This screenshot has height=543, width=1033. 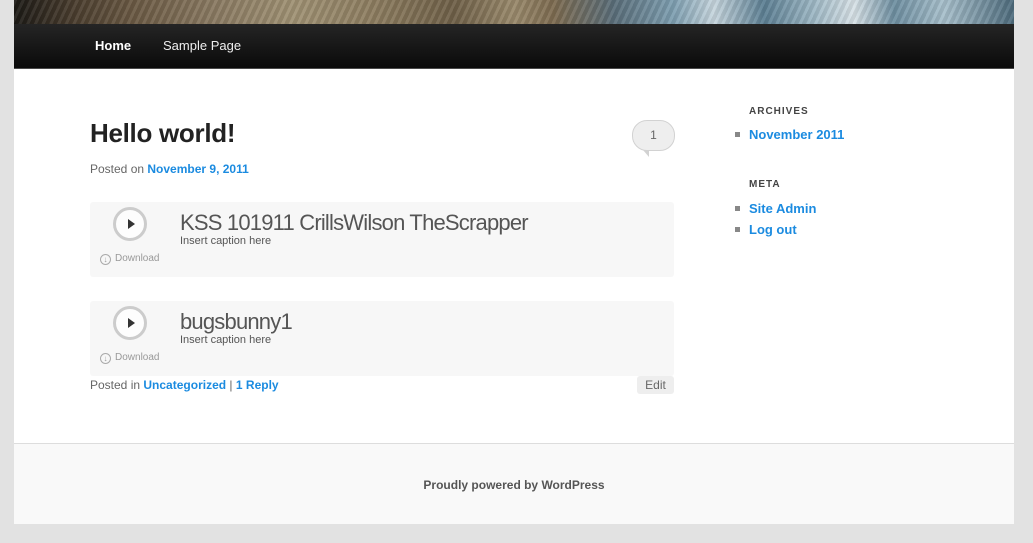 I want to click on nav-sample-page-link: Sample Page, so click(x=202, y=45).